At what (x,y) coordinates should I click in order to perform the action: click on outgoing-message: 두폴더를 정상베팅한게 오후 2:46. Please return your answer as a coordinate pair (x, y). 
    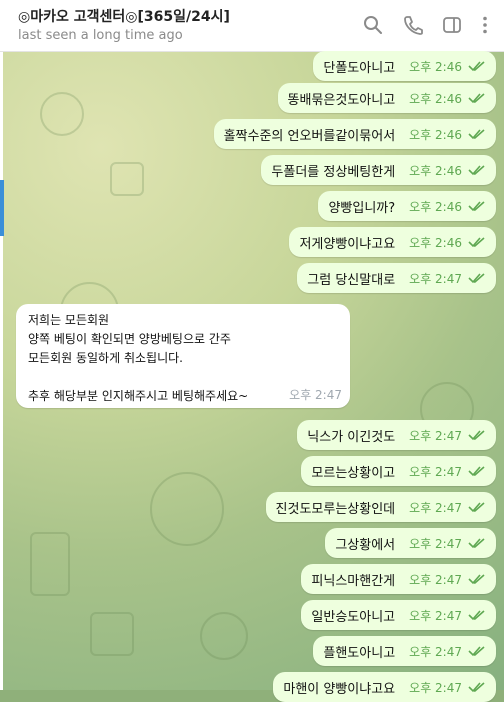
    Looking at the image, I should click on (378, 170).